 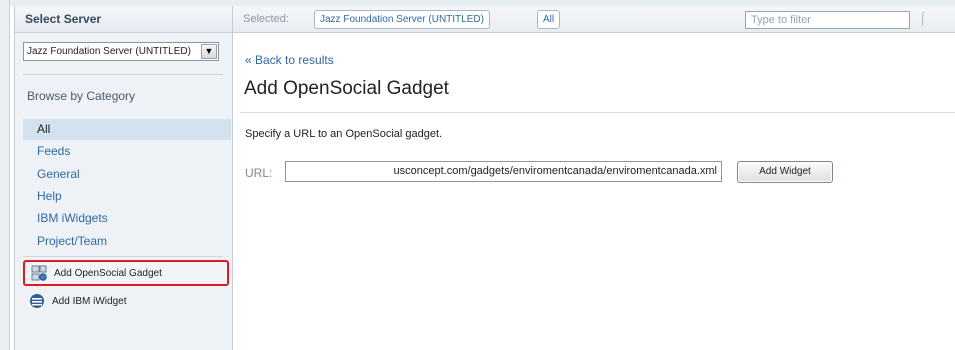 What do you see at coordinates (827, 20) in the screenshot?
I see `filter-input: Type to filter` at bounding box center [827, 20].